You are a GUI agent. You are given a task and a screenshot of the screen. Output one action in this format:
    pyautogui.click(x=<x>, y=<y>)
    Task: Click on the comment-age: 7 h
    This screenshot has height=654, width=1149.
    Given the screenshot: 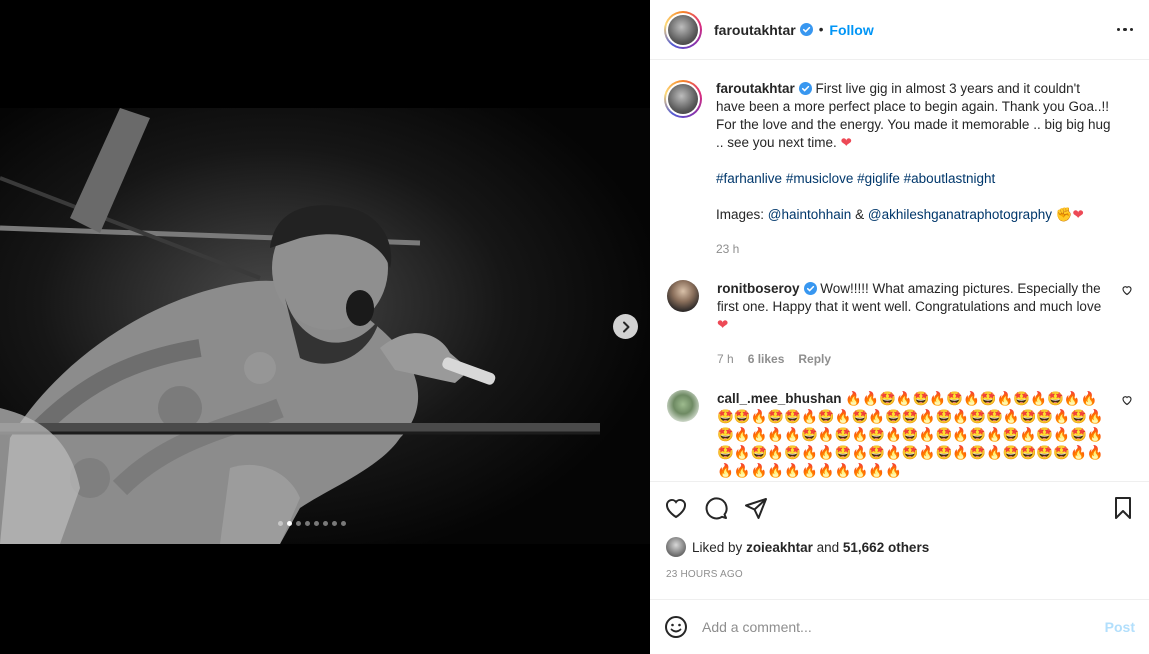 What is the action you would take?
    pyautogui.click(x=725, y=359)
    